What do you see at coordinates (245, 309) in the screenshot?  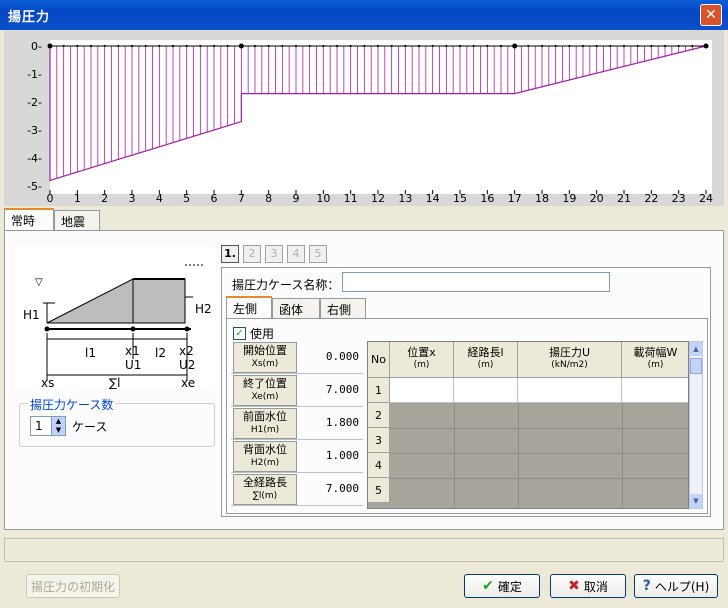 I see `tab-left-side-label: 左側` at bounding box center [245, 309].